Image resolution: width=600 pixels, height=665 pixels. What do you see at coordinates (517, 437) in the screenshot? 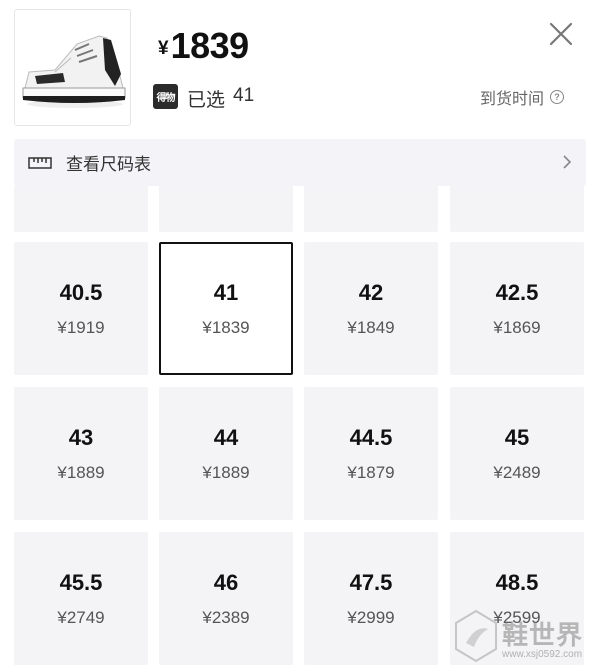
I see `size-value: 45` at bounding box center [517, 437].